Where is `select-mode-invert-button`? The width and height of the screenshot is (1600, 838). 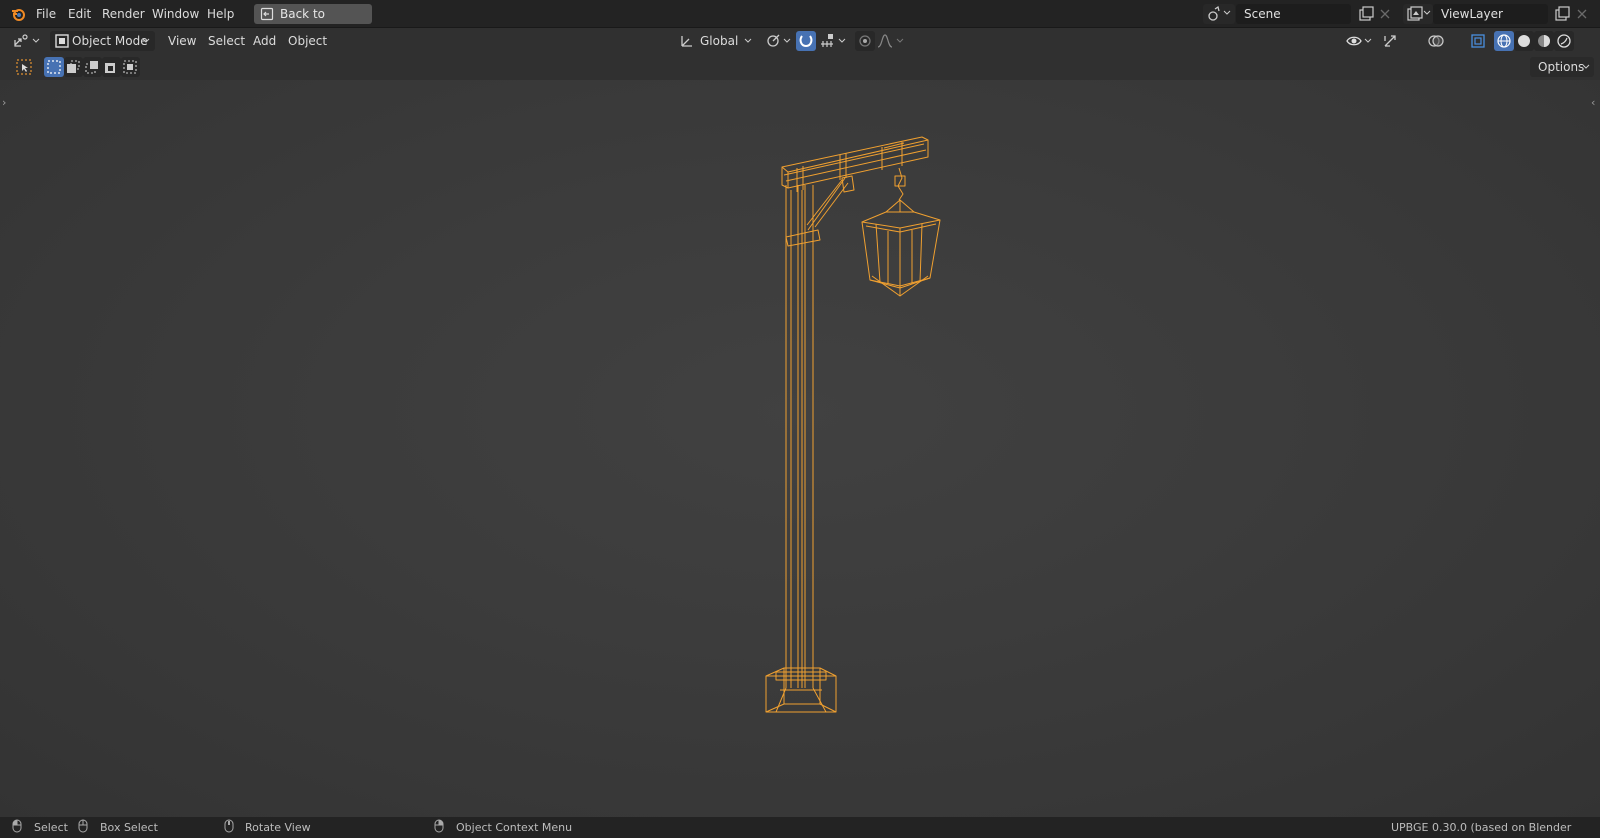
select-mode-invert-button is located at coordinates (111, 67).